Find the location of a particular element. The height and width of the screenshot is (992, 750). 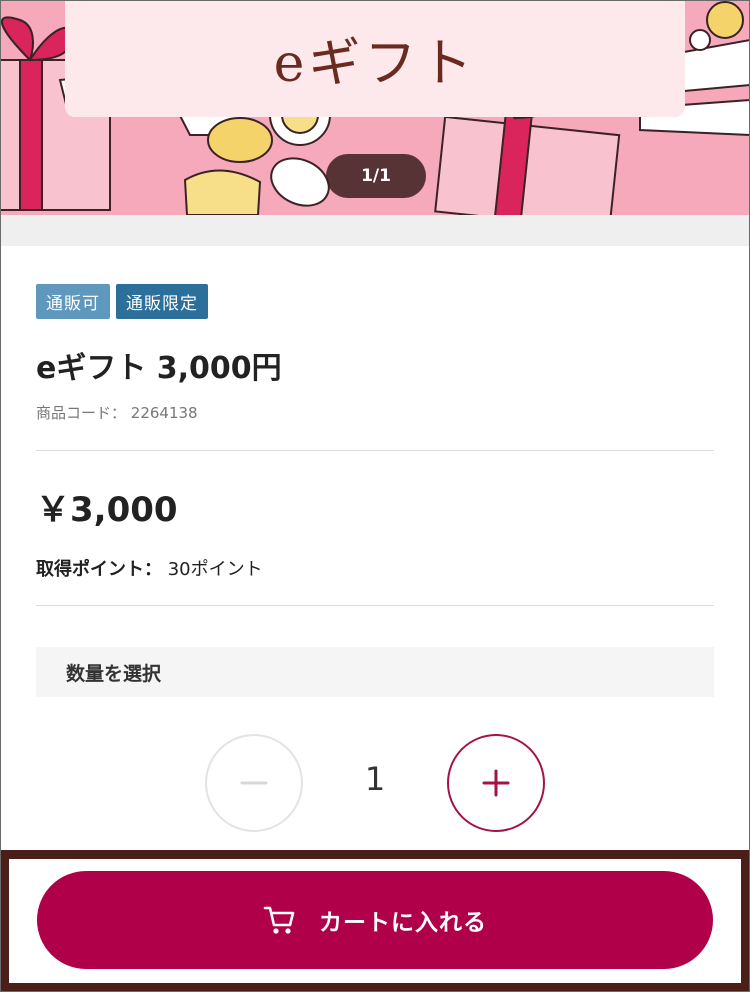

cart-icon is located at coordinates (279, 920).